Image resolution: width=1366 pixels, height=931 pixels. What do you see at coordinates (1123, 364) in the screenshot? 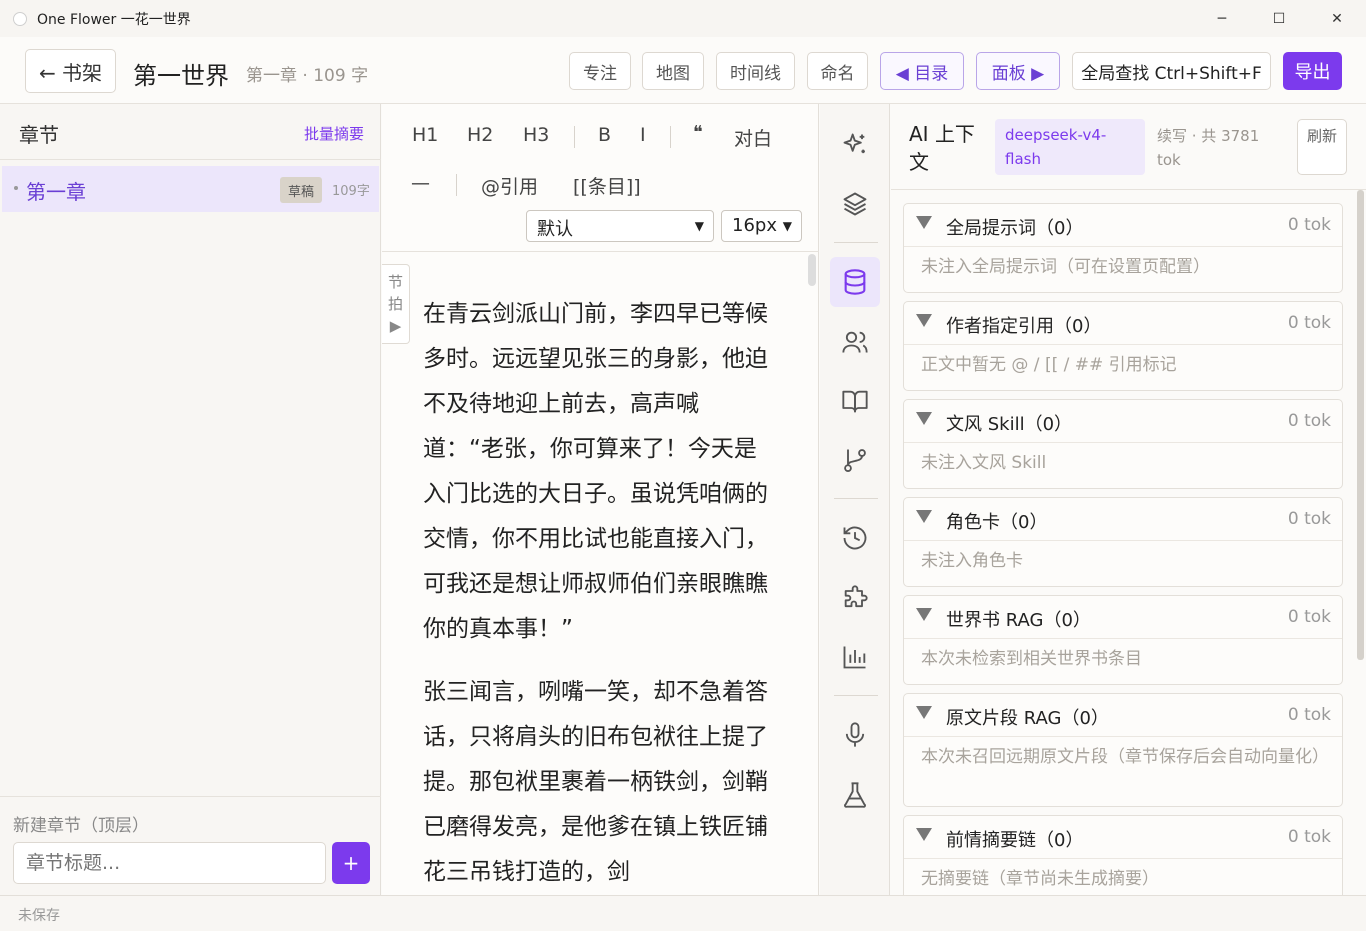
I see `section-body: 正文中暂无 @ / [[ / ## 引用标记` at bounding box center [1123, 364].